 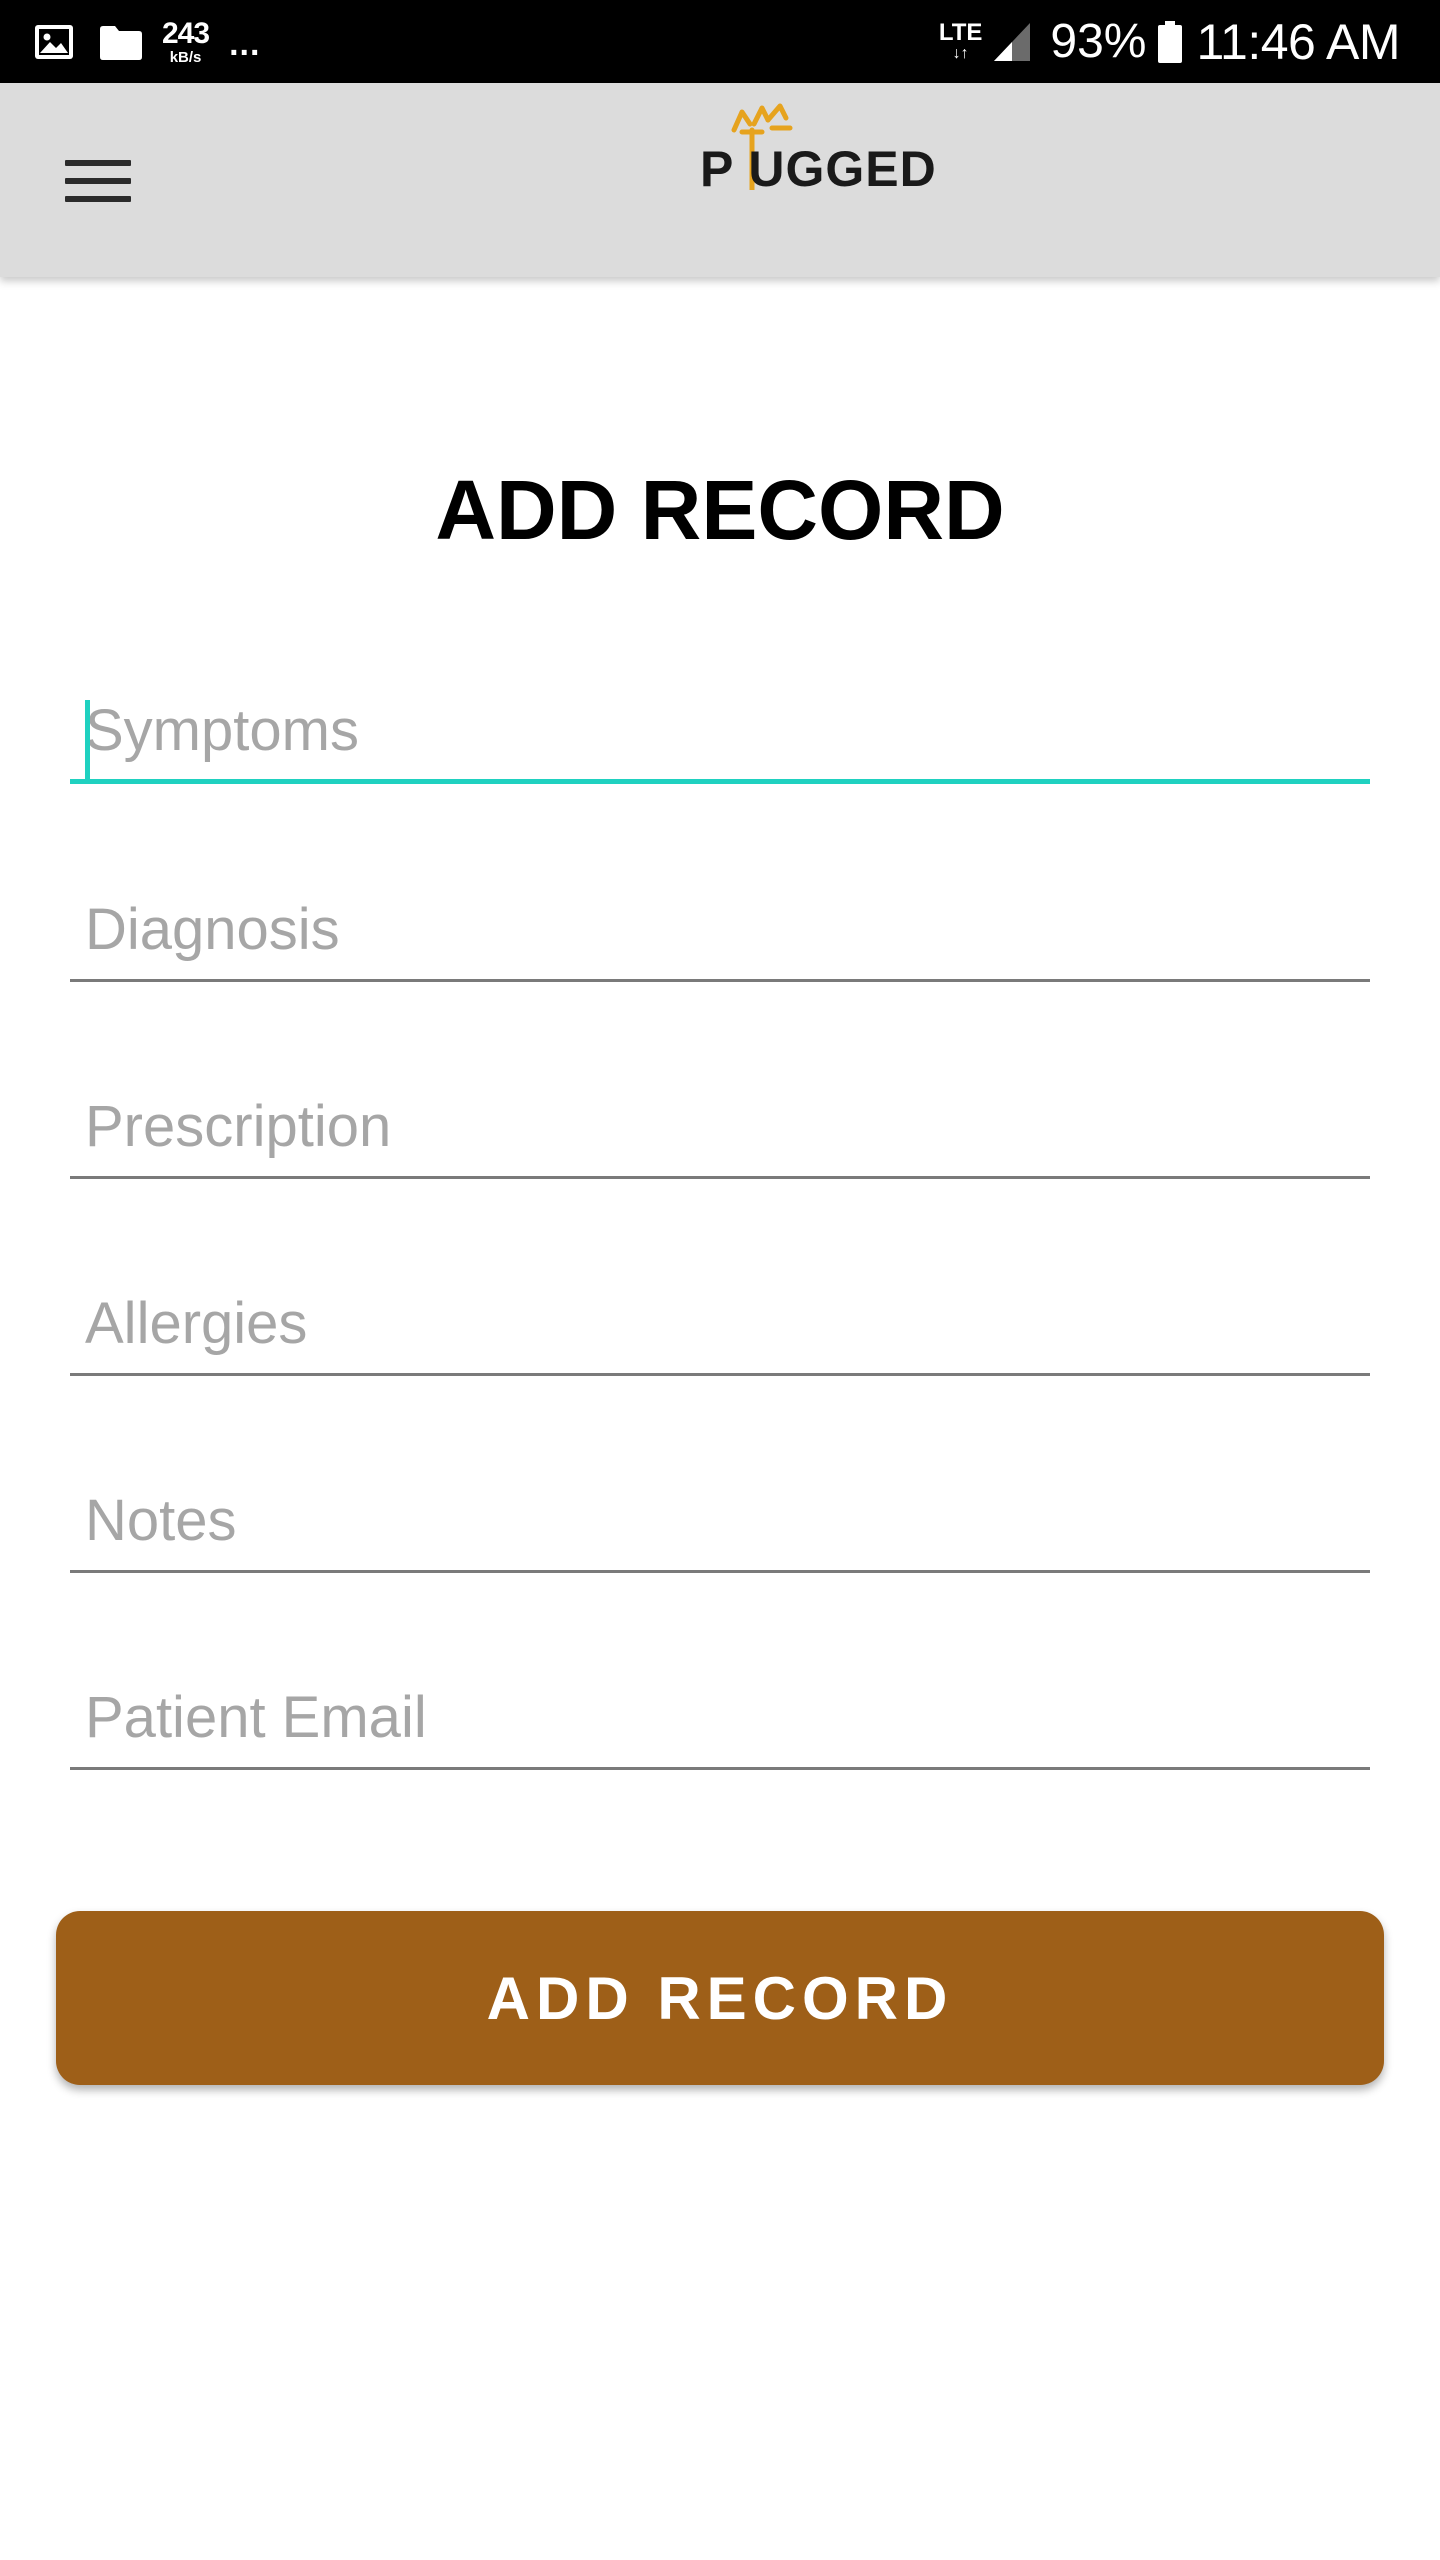 I want to click on lte-indicator: LTE ↓↑, so click(x=961, y=41).